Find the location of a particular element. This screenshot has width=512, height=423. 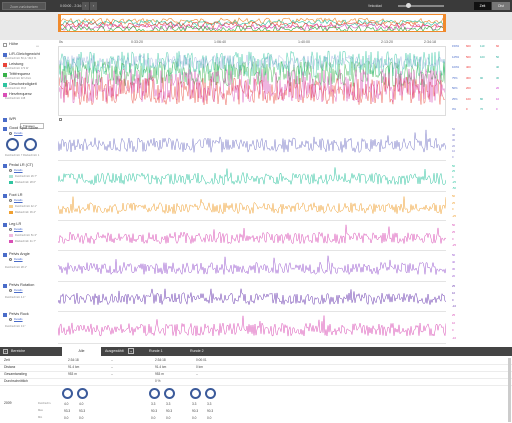

time-tick-3: 1:40:00 is located at coordinates (304, 42).